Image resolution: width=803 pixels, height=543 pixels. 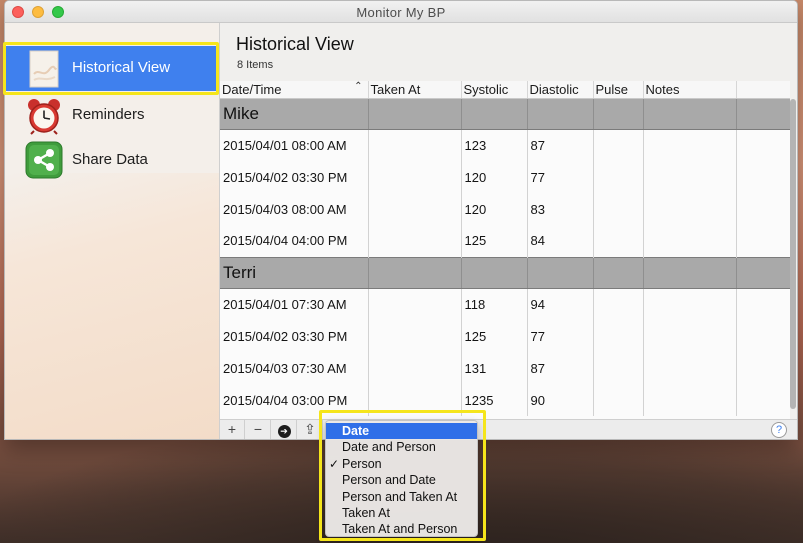 What do you see at coordinates (415, 90) in the screenshot?
I see `column-header-taken-at: Taken At` at bounding box center [415, 90].